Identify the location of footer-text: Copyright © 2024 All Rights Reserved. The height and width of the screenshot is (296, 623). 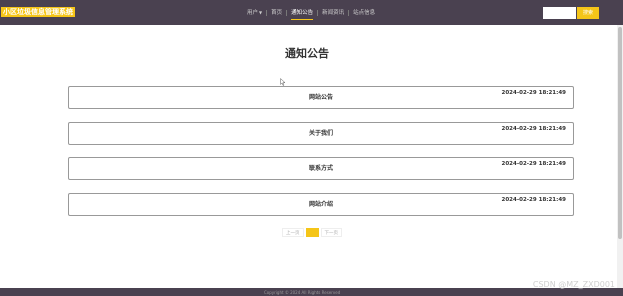
(302, 292).